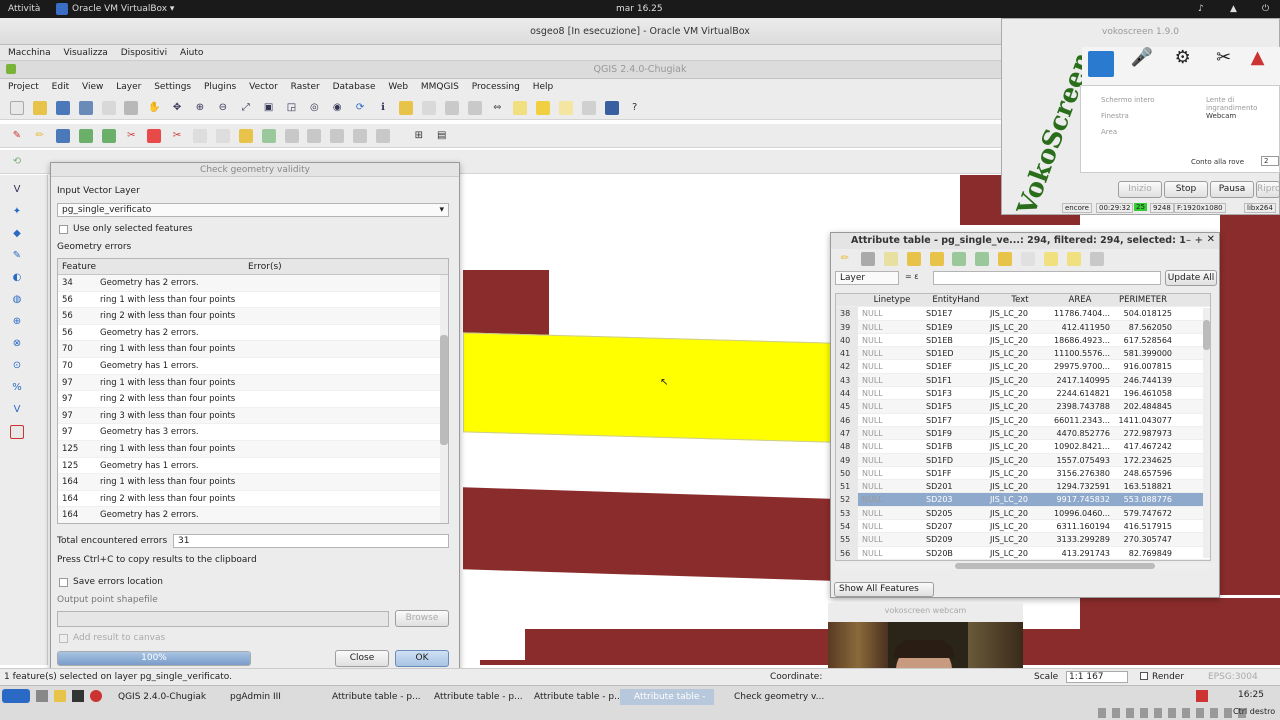 Image resolution: width=1280 pixels, height=720 pixels. Describe the element at coordinates (1242, 104) in the screenshot. I see `option-magnifier: Lente di ingrandimento` at that location.